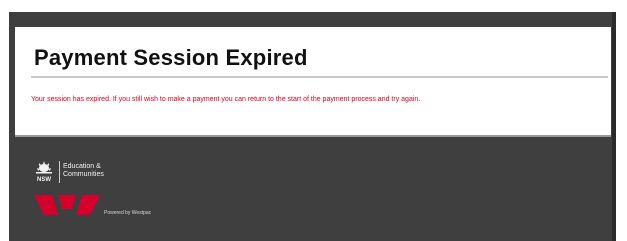 The height and width of the screenshot is (241, 627). What do you see at coordinates (44, 172) in the screenshot?
I see `nsw-waratah-icon: NSW` at bounding box center [44, 172].